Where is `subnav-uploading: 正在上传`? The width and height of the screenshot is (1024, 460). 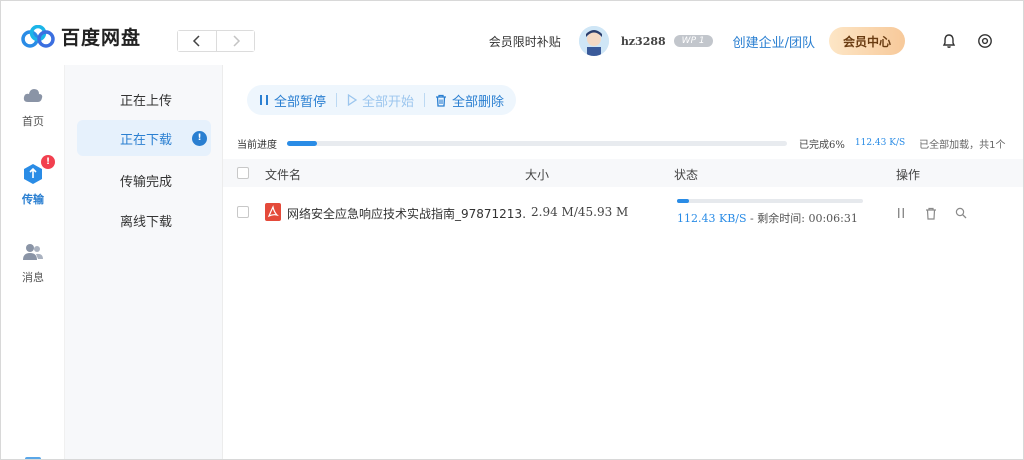 subnav-uploading: 正在上传 is located at coordinates (144, 99).